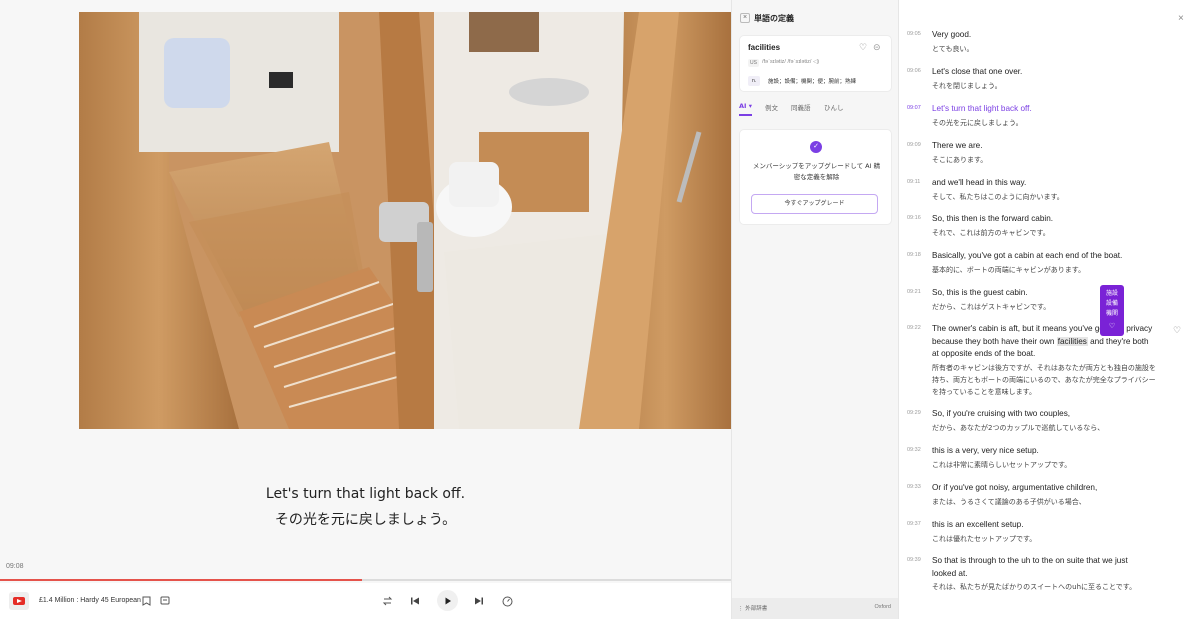 Image resolution: width=1200 pixels, height=619 pixels. What do you see at coordinates (877, 47) in the screenshot?
I see `more-options-icon: ⊝` at bounding box center [877, 47].